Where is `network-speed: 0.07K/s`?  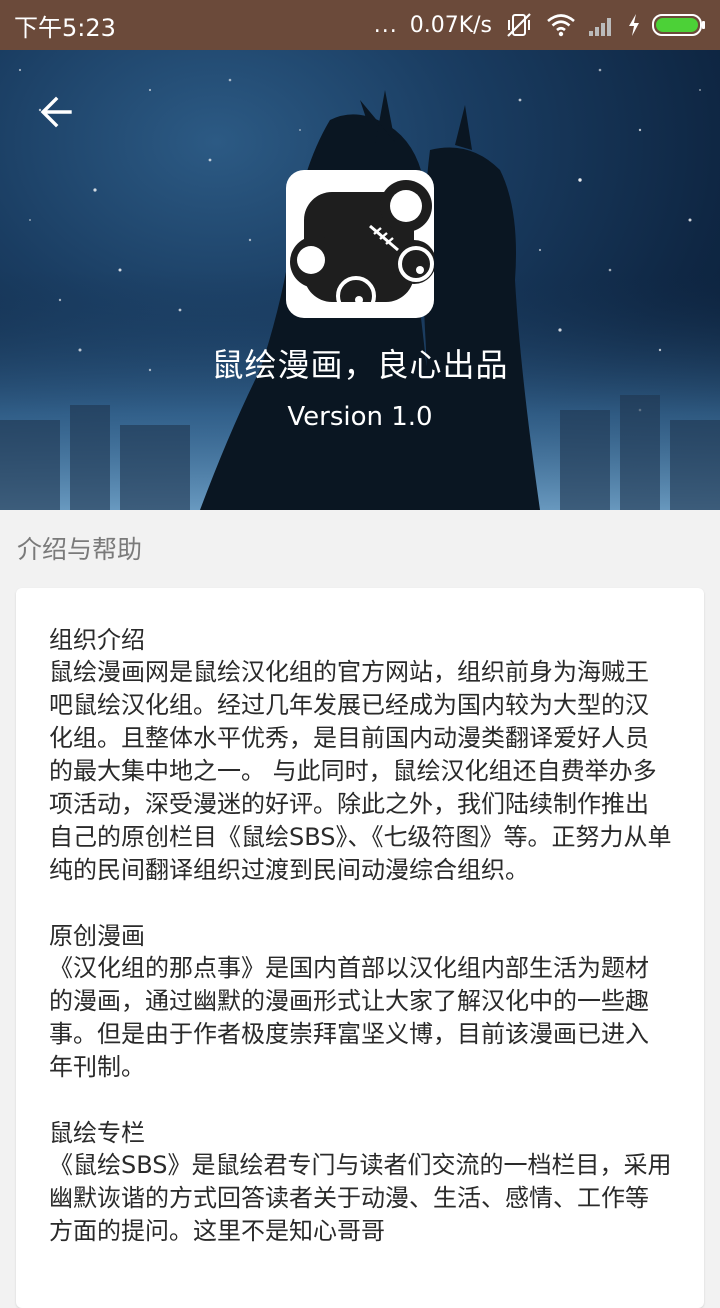
network-speed: 0.07K/s is located at coordinates (450, 25).